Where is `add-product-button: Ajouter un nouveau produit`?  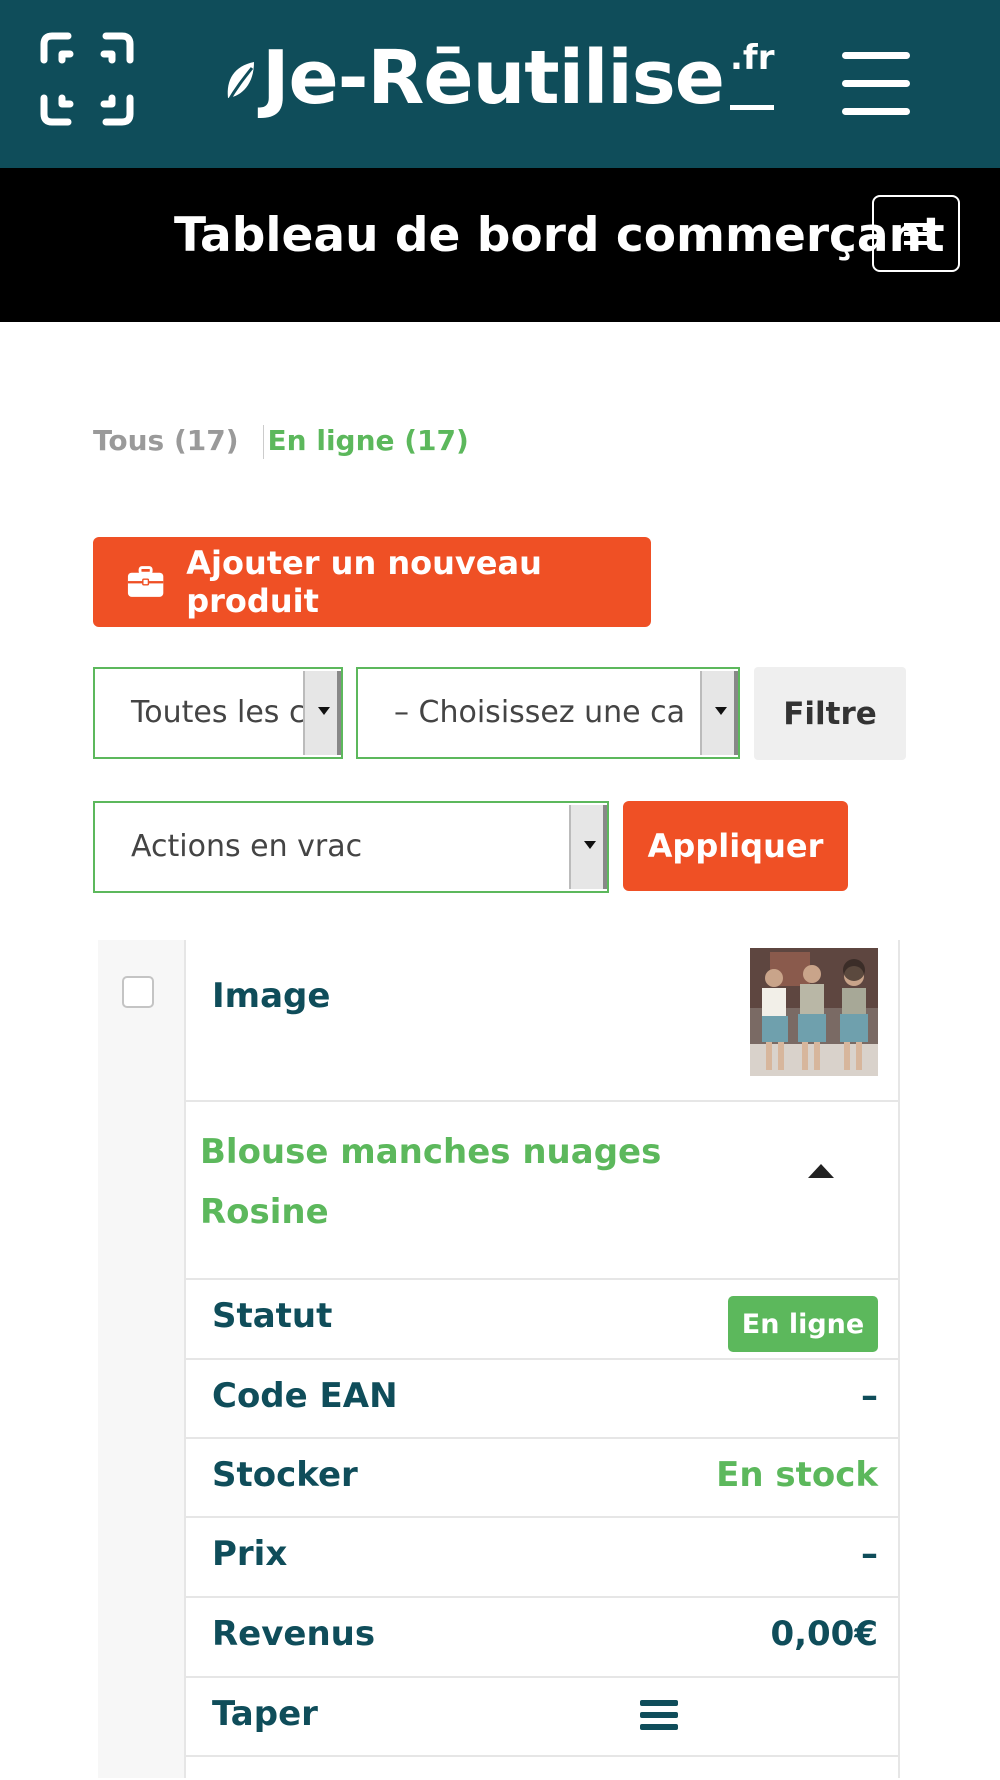
add-product-button: Ajouter un nouveau produit is located at coordinates (372, 582).